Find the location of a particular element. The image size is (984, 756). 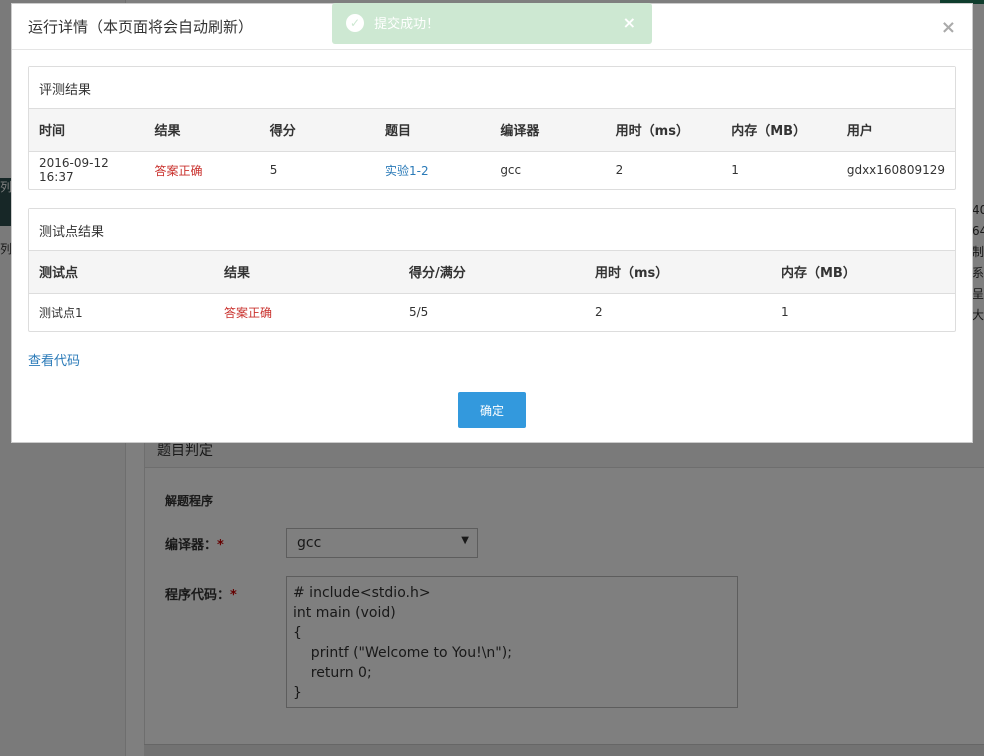

confirm-button: 确定 is located at coordinates (492, 410).